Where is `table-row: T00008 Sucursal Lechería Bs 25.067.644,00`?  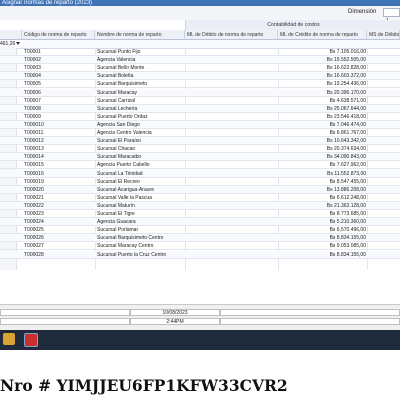 table-row: T00008 Sucursal Lechería Bs 25.067.644,00 is located at coordinates (200, 108).